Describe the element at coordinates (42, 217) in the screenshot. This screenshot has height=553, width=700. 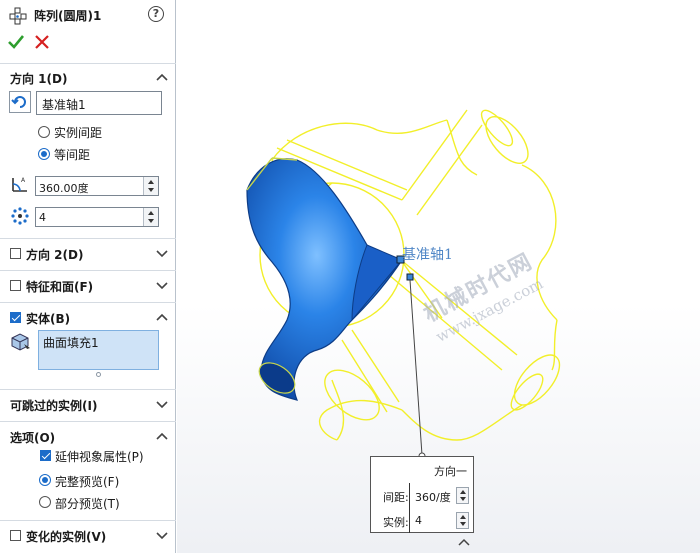
I see `instance-count-value: 4` at that location.